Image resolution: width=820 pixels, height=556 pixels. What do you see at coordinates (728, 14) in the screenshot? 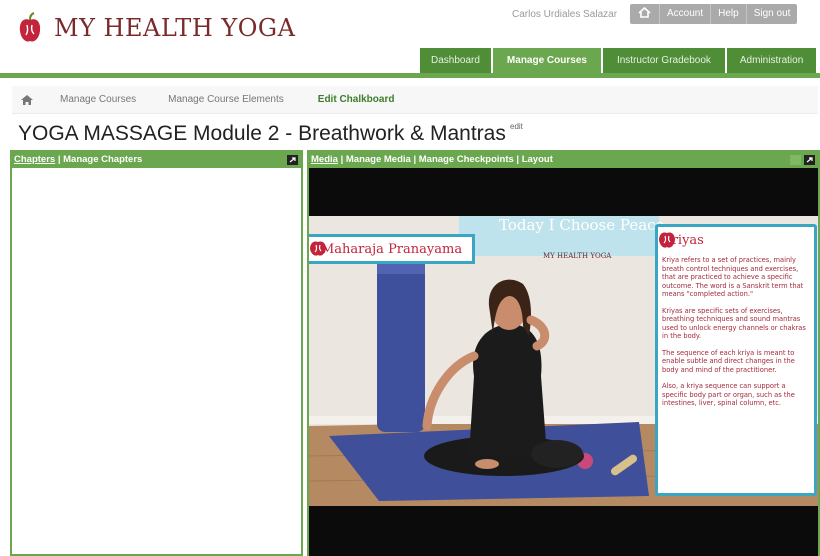
I see `help-link: Help` at bounding box center [728, 14].